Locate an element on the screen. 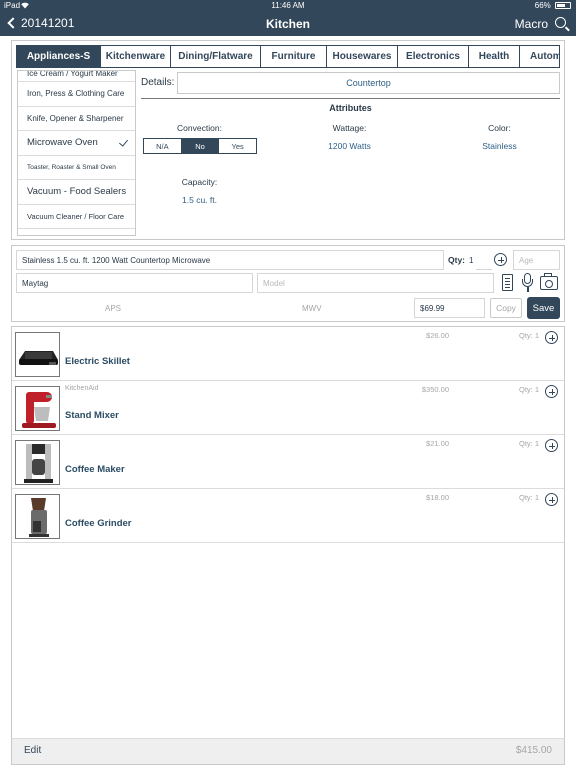  tab-housewares: Housewares is located at coordinates (362, 56).